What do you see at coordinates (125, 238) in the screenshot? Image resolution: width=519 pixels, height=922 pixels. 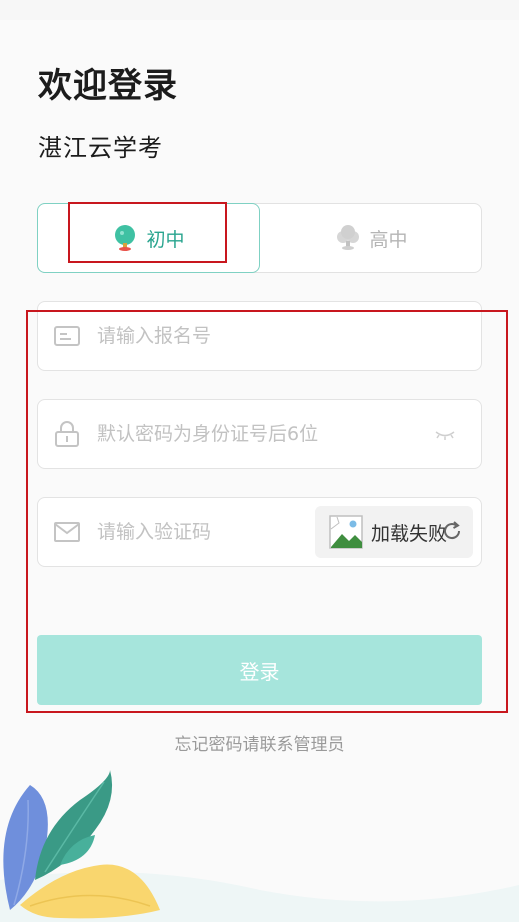 I see `tree-icon` at bounding box center [125, 238].